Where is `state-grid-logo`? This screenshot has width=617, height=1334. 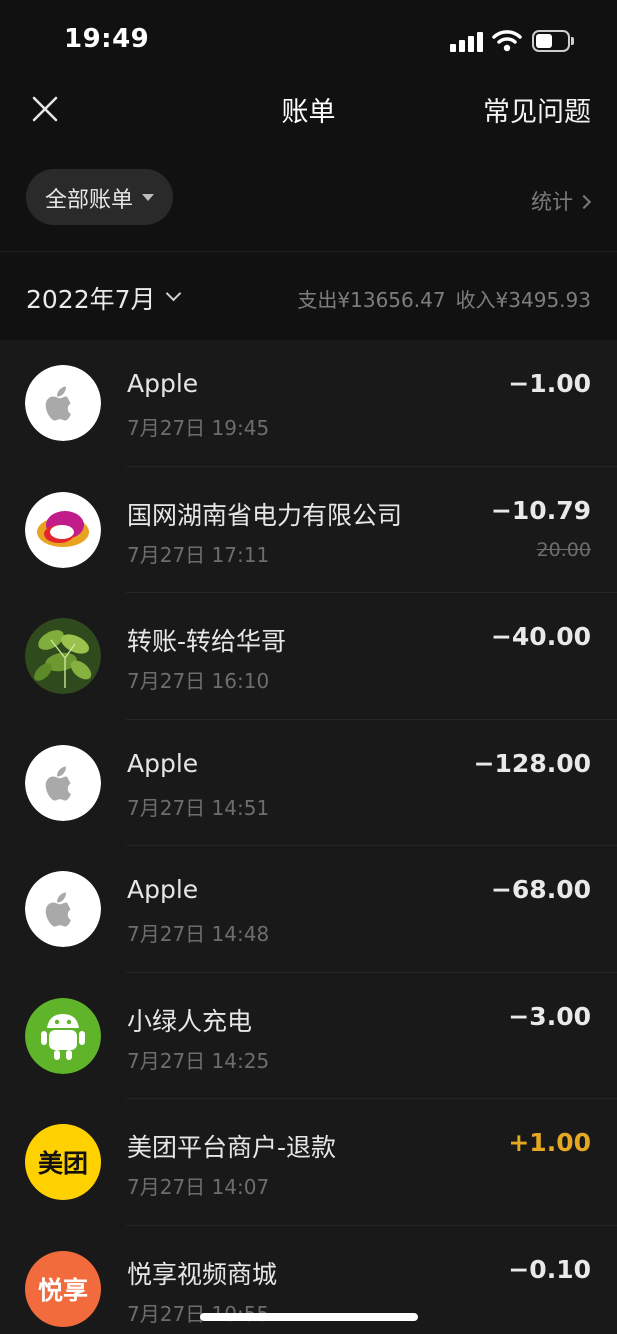 state-grid-logo is located at coordinates (63, 529).